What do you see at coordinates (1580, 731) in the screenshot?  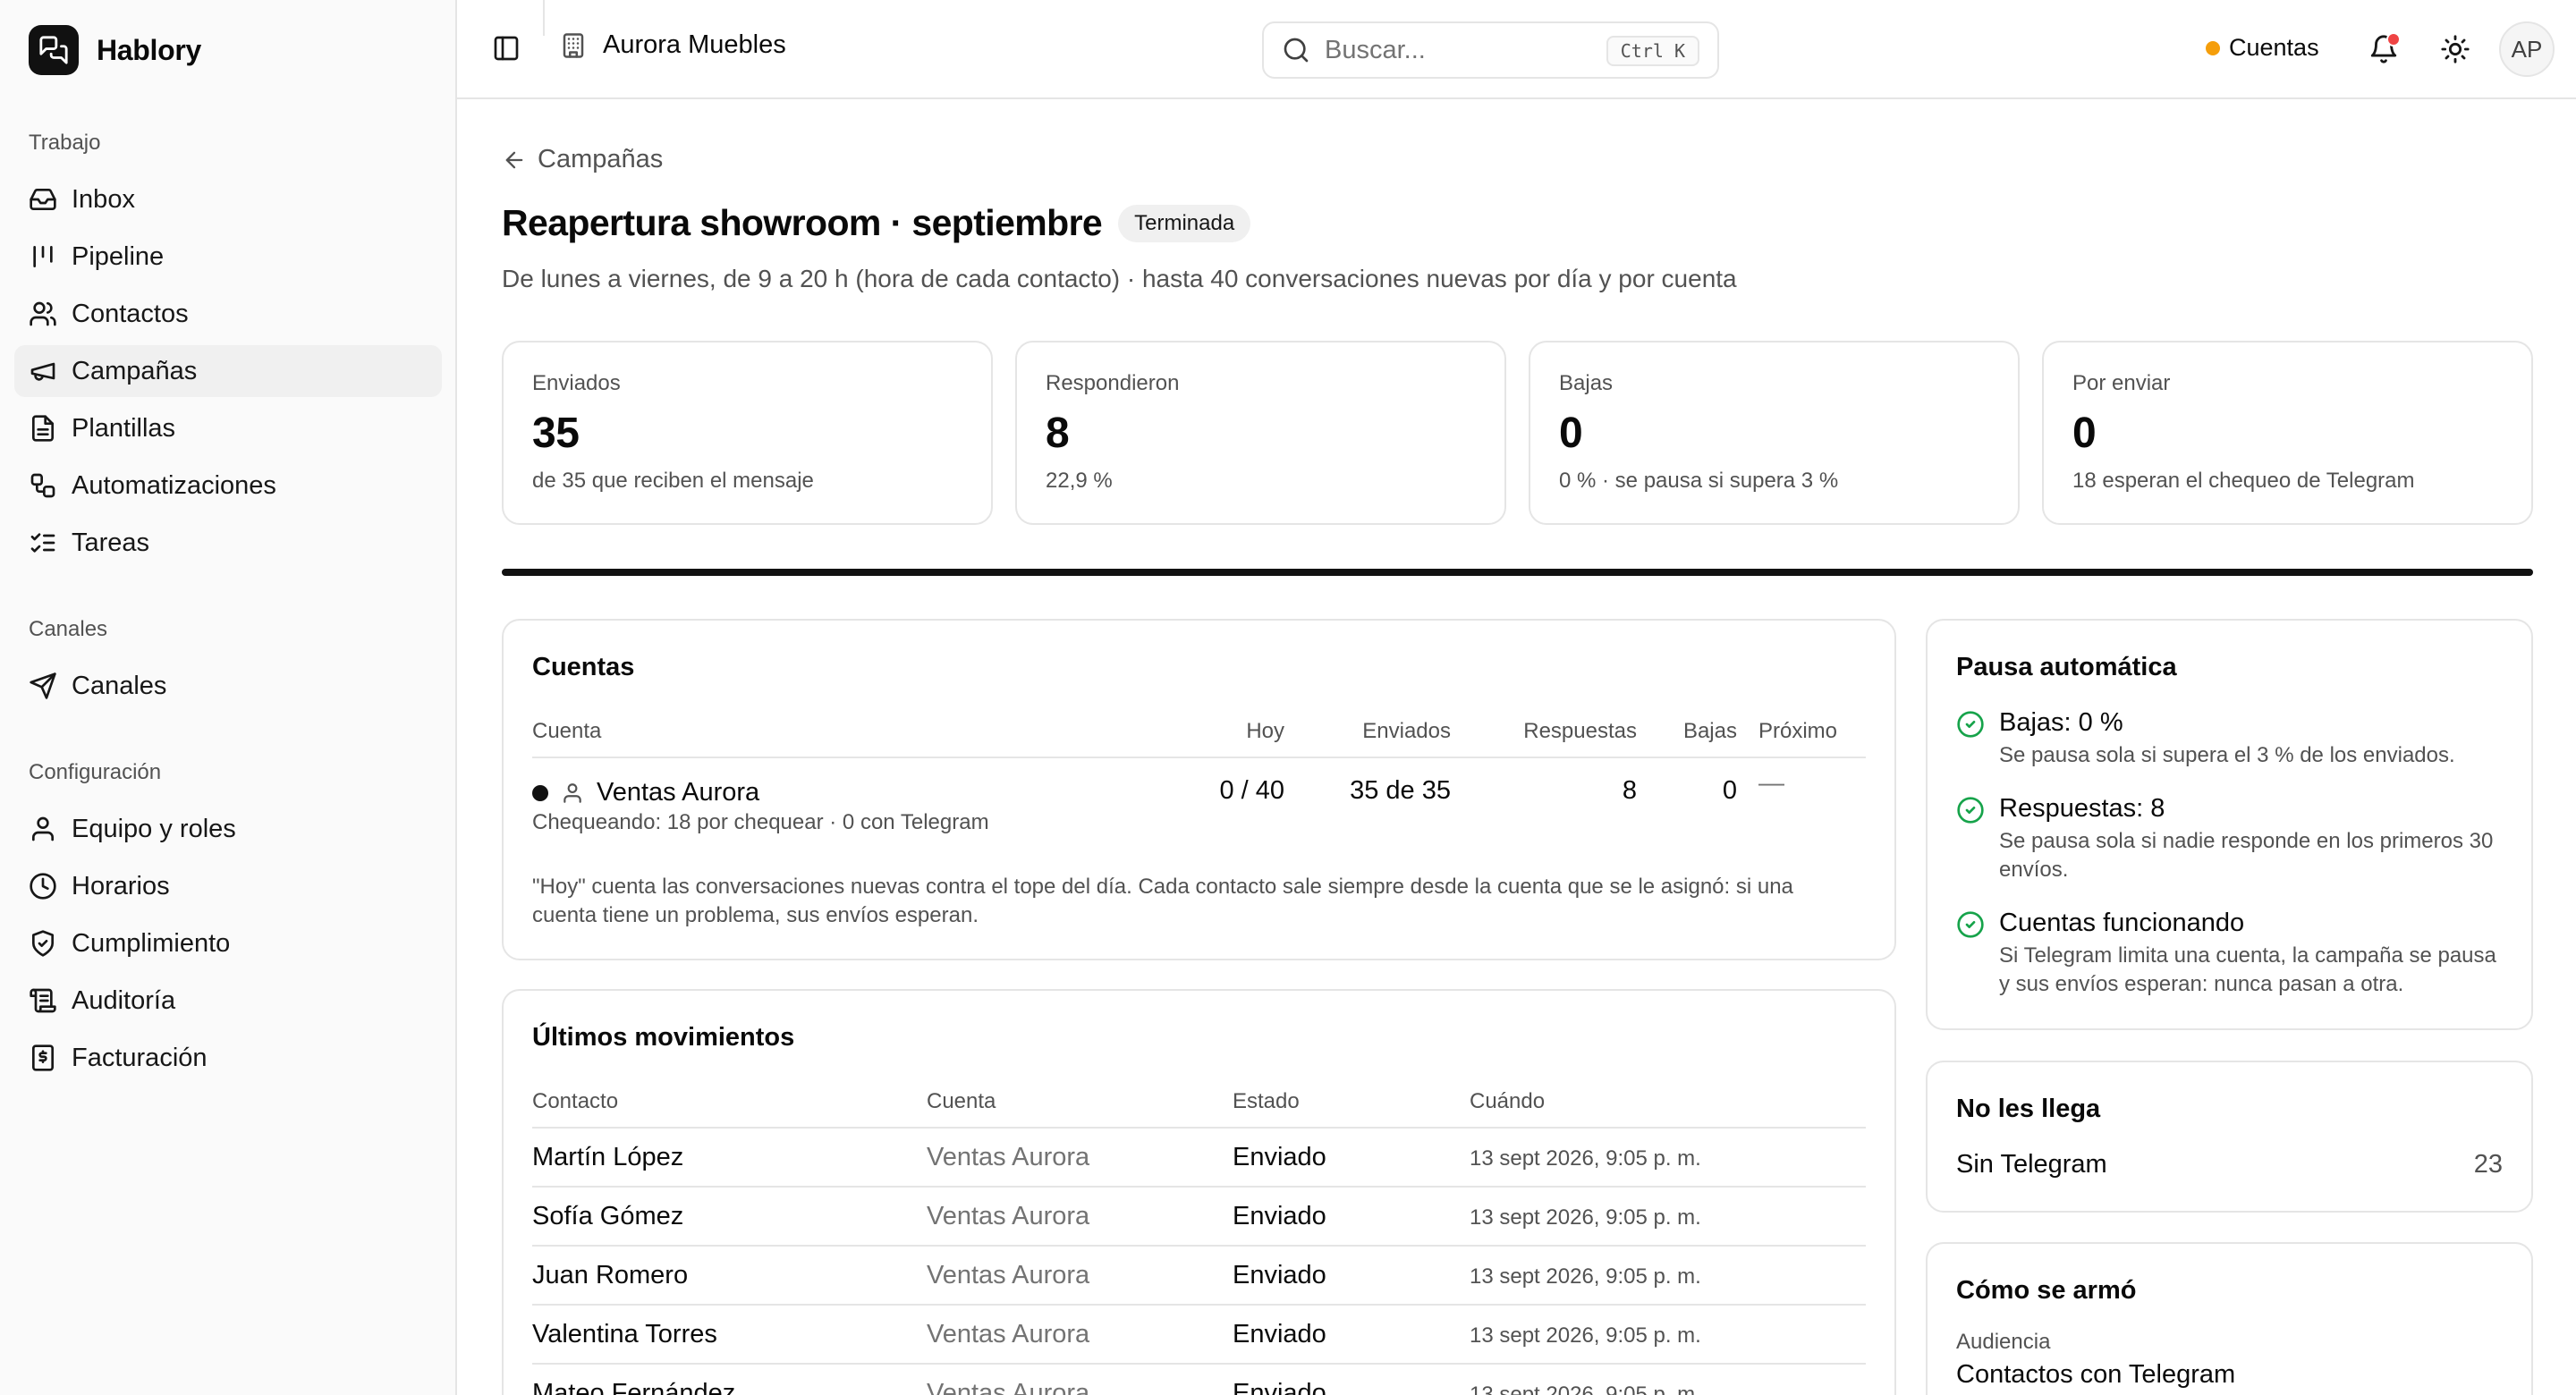 I see `col-header-respuestas: Respuestas` at bounding box center [1580, 731].